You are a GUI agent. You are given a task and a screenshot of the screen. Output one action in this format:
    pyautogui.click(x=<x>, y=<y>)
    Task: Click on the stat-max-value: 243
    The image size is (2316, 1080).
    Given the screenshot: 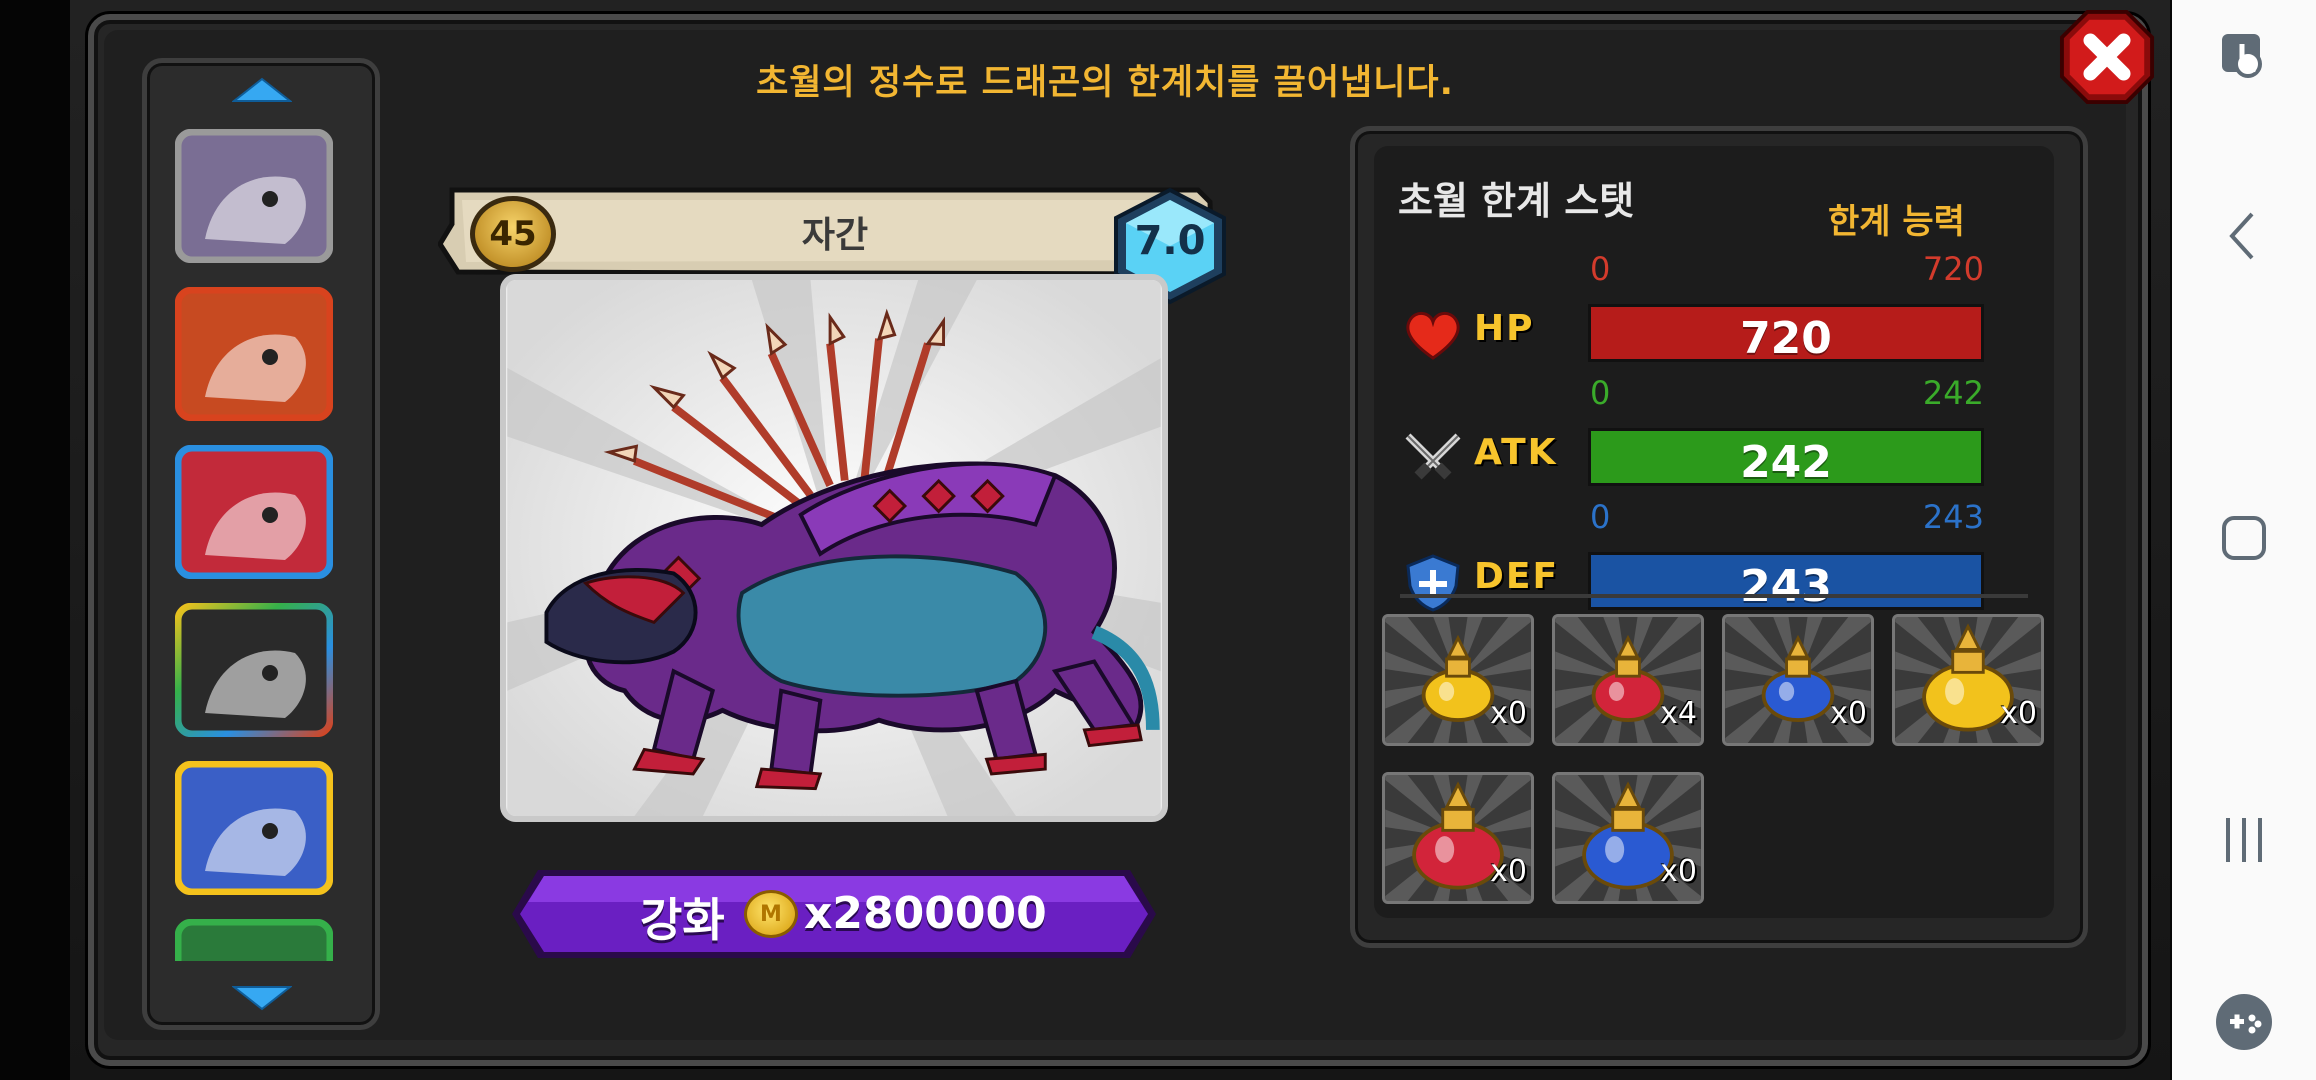 What is the action you would take?
    pyautogui.click(x=1953, y=517)
    